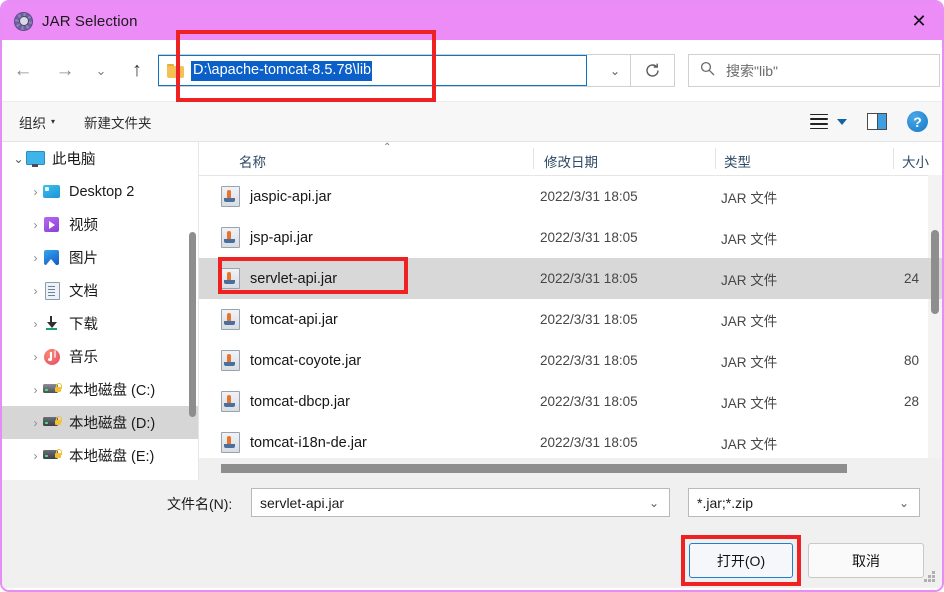  What do you see at coordinates (200, 504) in the screenshot?
I see `filename-label: 文件名(N):` at bounding box center [200, 504].